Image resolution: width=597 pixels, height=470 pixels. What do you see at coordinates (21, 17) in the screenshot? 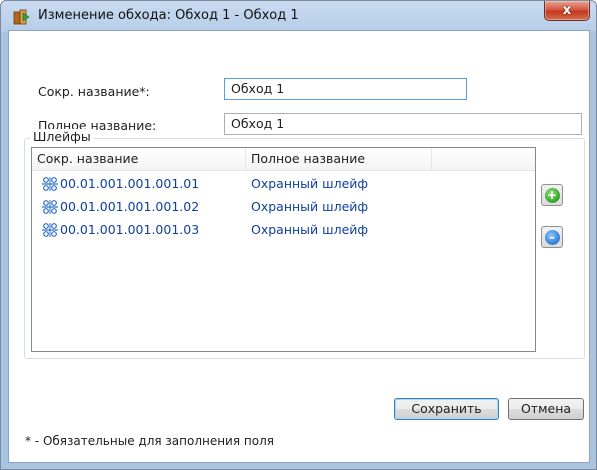
I see `route-icon` at bounding box center [21, 17].